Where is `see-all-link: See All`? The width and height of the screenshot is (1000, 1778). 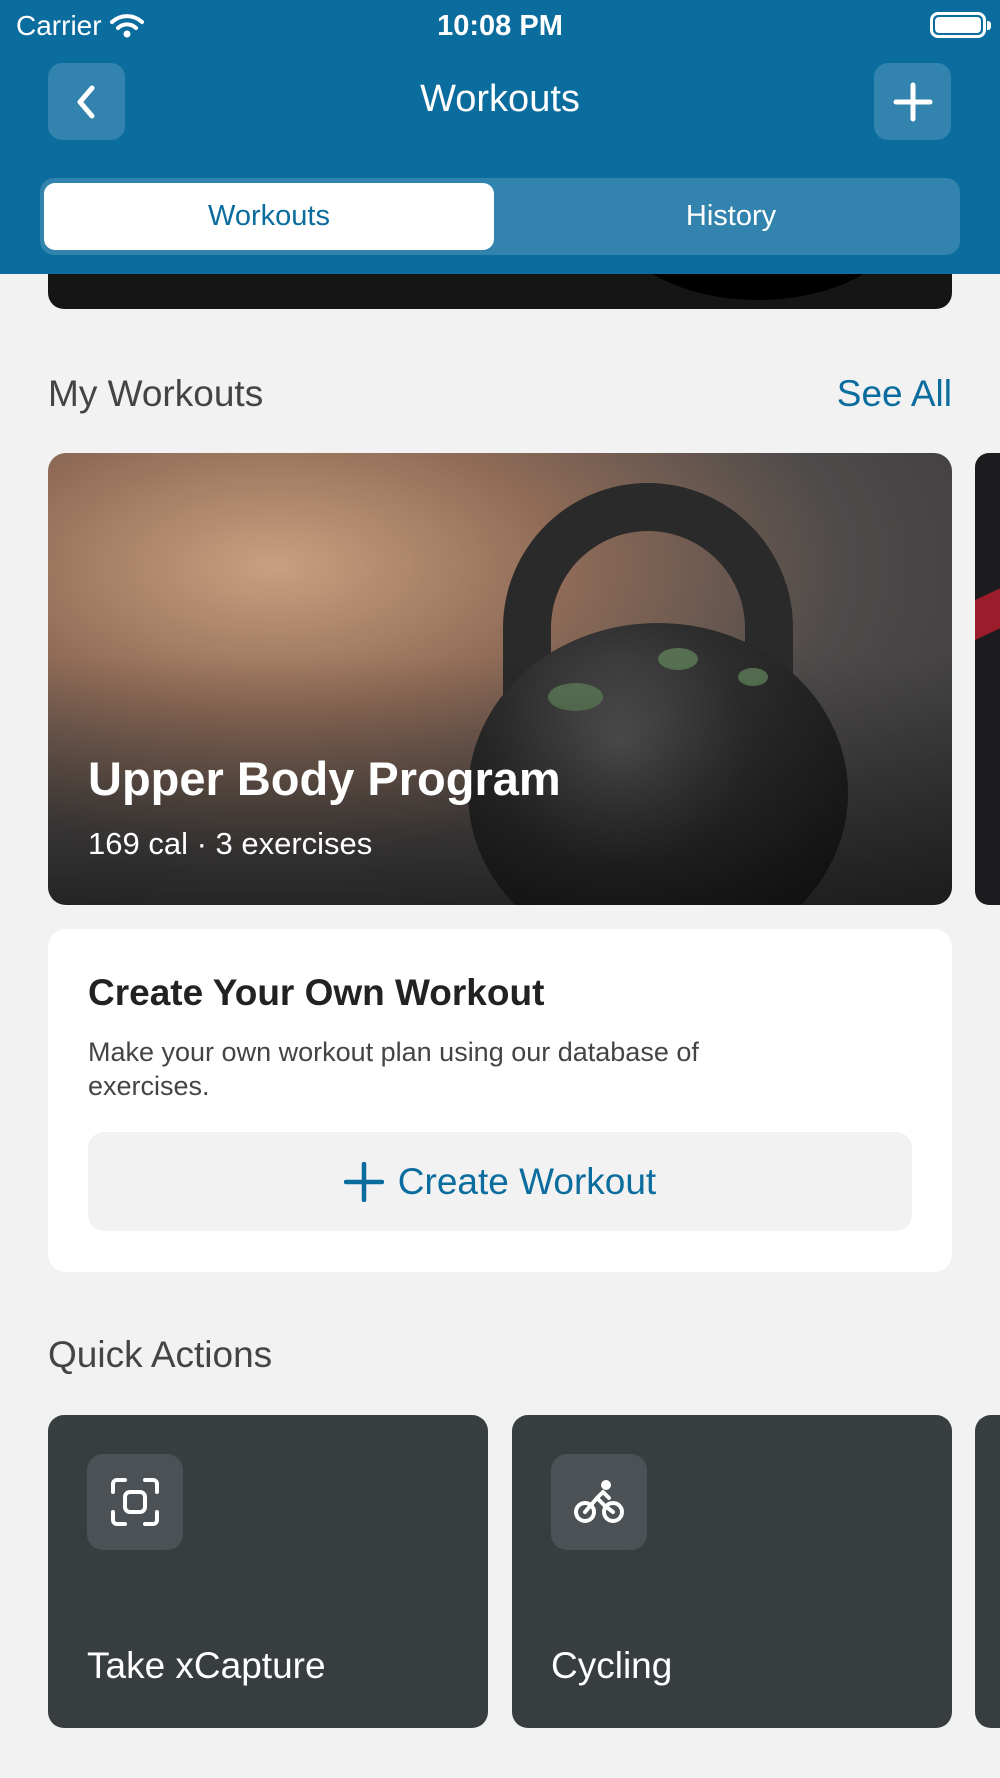
see-all-link: See All is located at coordinates (894, 394).